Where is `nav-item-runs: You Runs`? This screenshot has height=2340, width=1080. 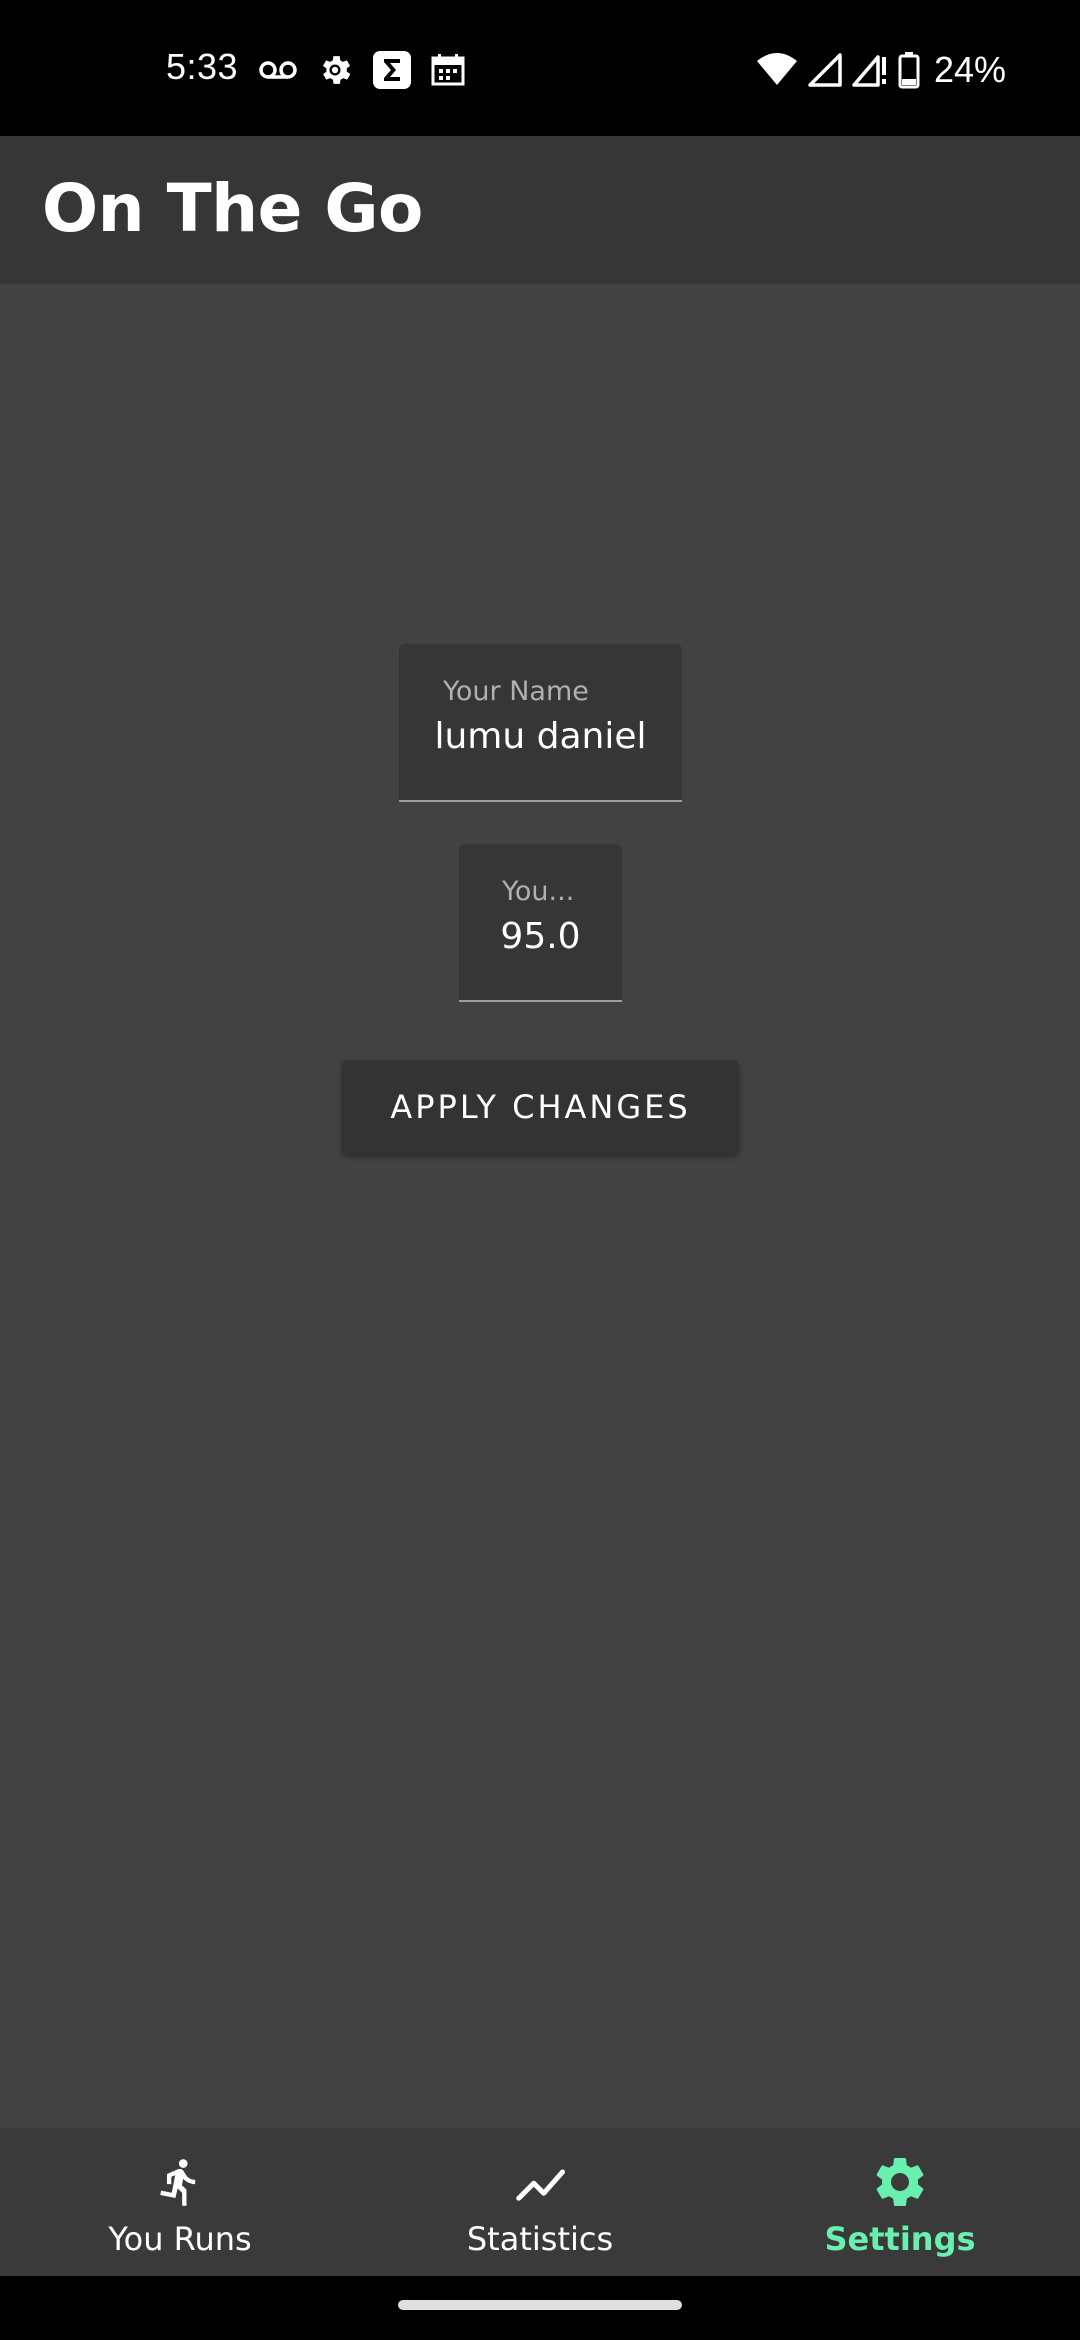 nav-item-runs: You Runs is located at coordinates (180, 2202).